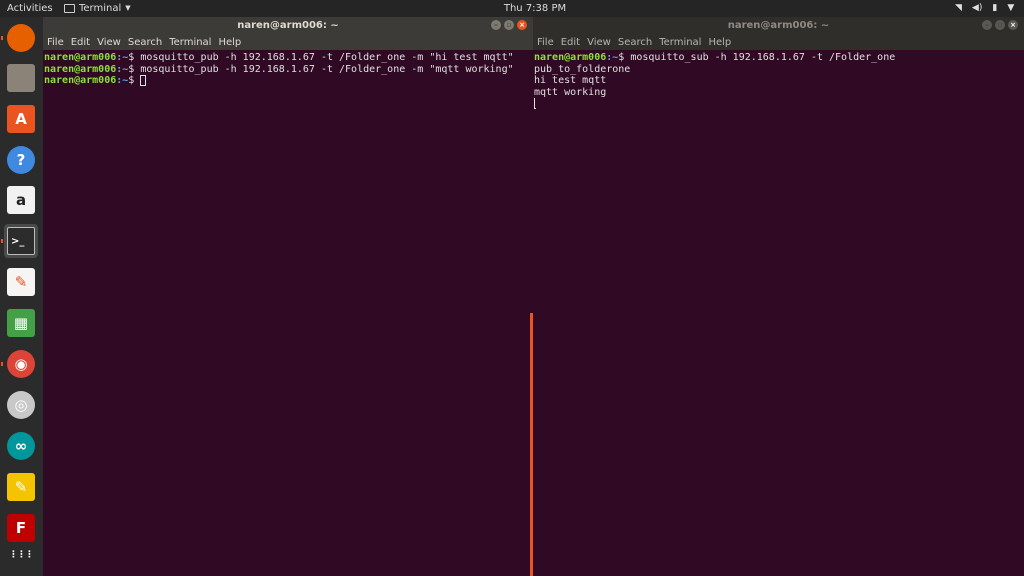 The width and height of the screenshot is (1024, 576). I want to click on command-text: $, so click(134, 80).